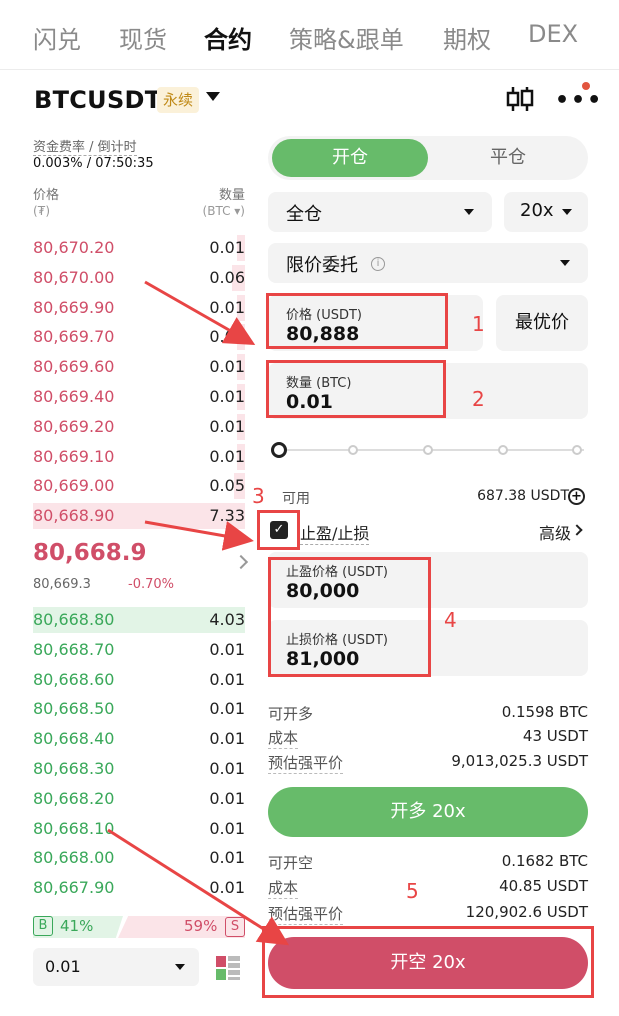  What do you see at coordinates (523, 496) in the screenshot?
I see `available-value: 687.38 USDT` at bounding box center [523, 496].